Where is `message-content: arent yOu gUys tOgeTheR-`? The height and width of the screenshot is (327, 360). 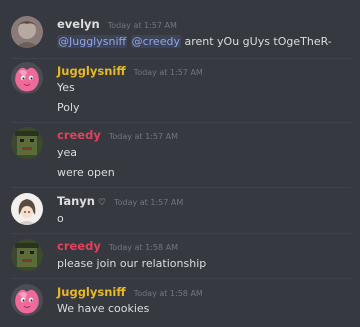 message-content: arent yOu gUys tOgeTheR- is located at coordinates (256, 41).